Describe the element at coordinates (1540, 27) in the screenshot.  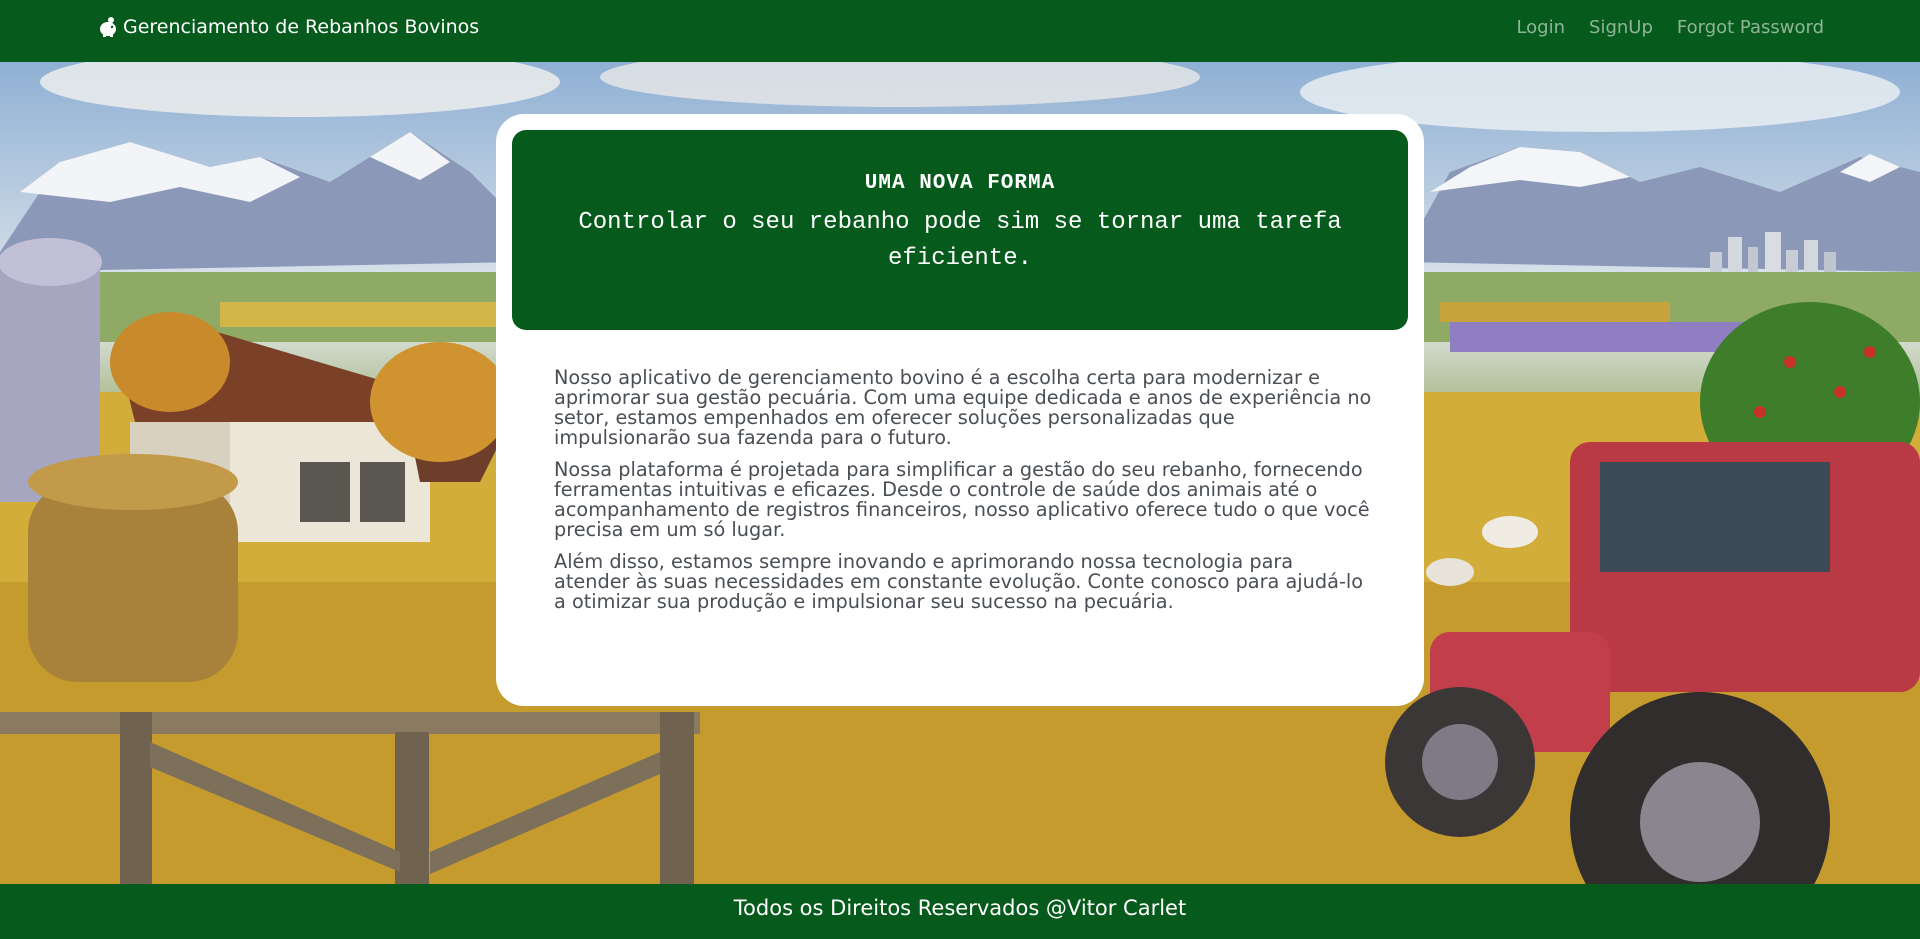
I see `nav-login-link: Login` at that location.